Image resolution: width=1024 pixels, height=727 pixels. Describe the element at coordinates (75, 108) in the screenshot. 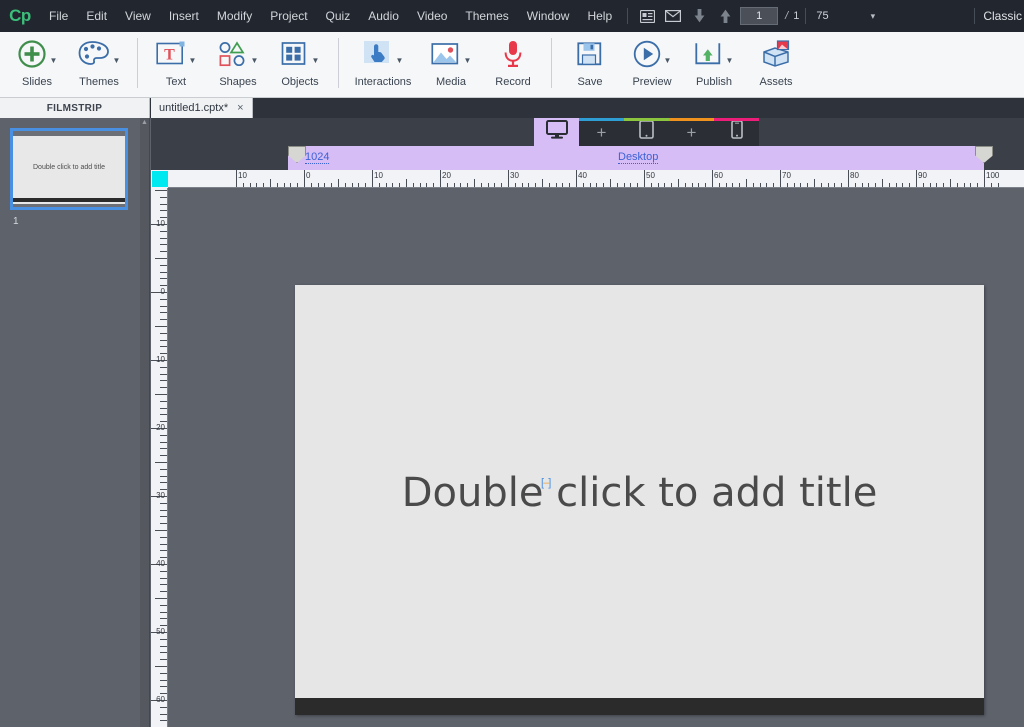

I see `filmstrip-panel-header: FILMSTRIP` at that location.